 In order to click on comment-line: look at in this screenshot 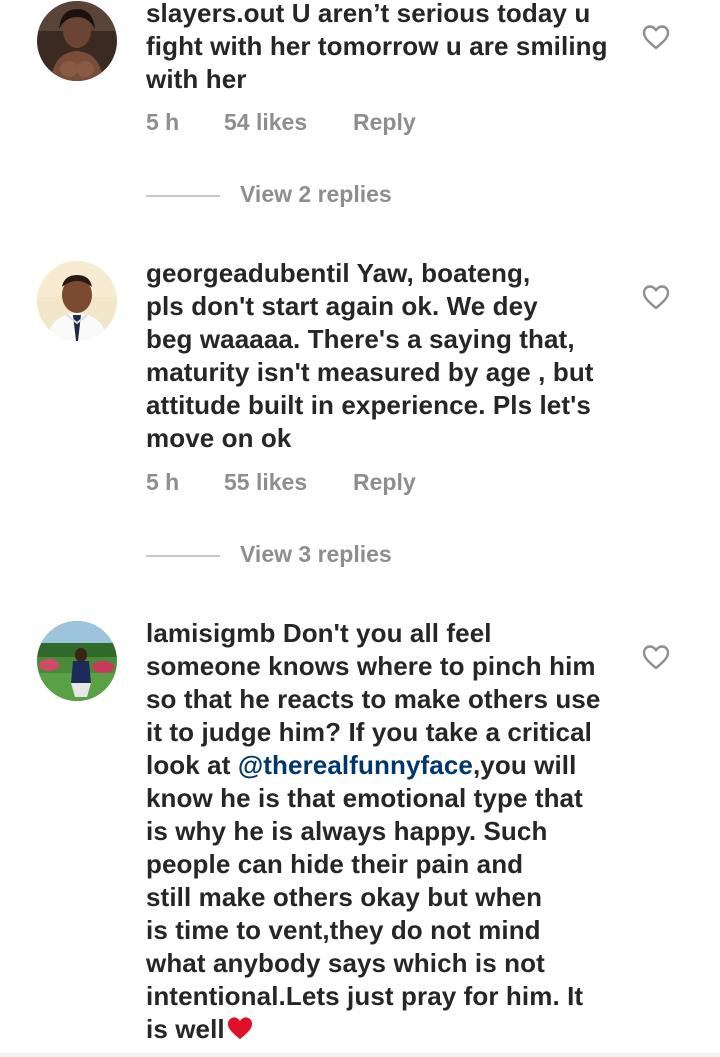, I will do `click(192, 765)`.